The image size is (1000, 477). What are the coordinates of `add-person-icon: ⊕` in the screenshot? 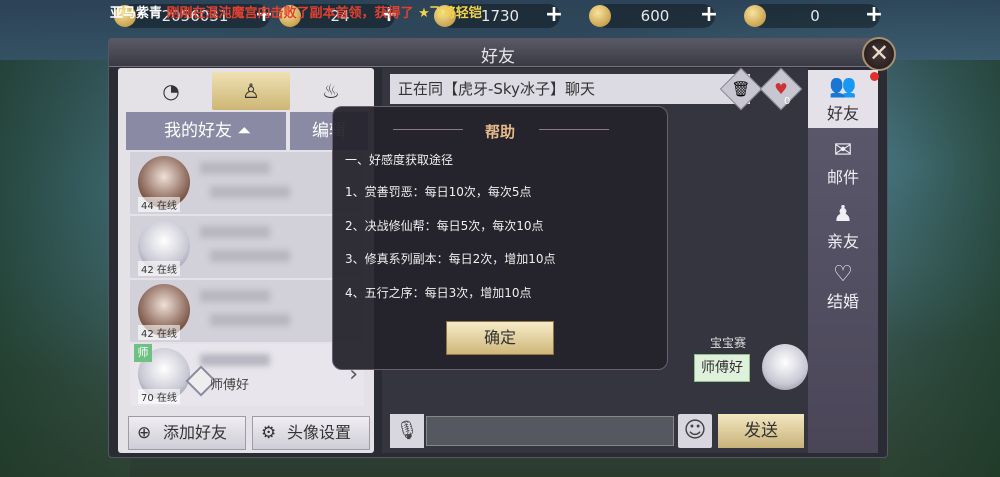 It's located at (144, 433).